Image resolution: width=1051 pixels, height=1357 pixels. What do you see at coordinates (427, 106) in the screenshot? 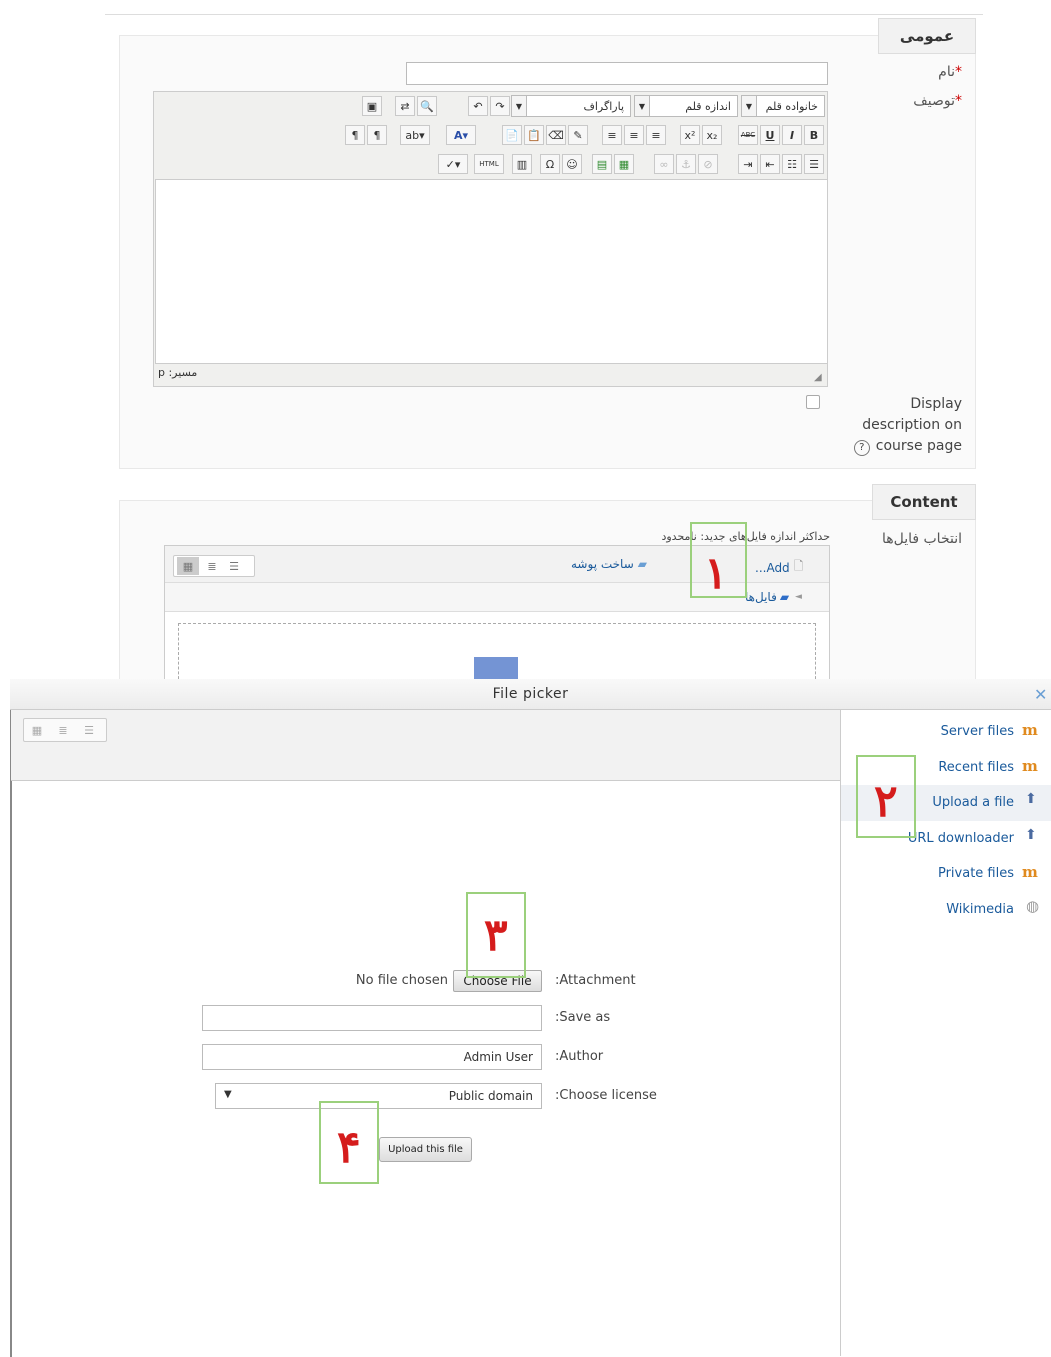
I see `find-icon: 🔍` at bounding box center [427, 106].